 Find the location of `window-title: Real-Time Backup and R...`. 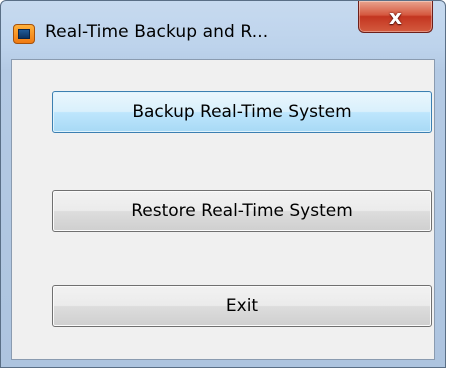

window-title: Real-Time Backup and R... is located at coordinates (157, 32).